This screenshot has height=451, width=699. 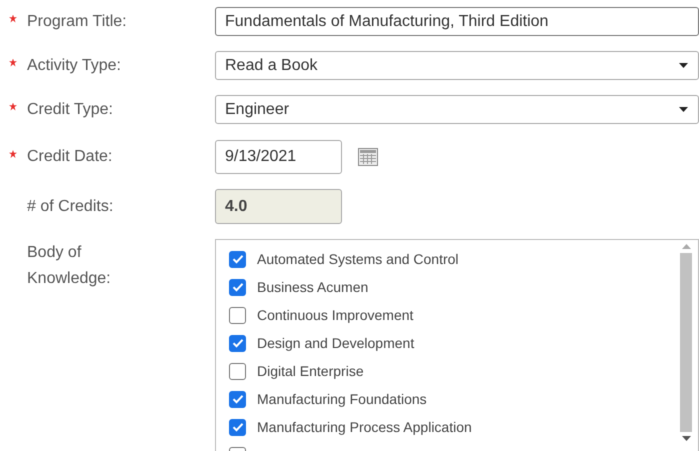 I want to click on scroll-down-icon, so click(x=686, y=438).